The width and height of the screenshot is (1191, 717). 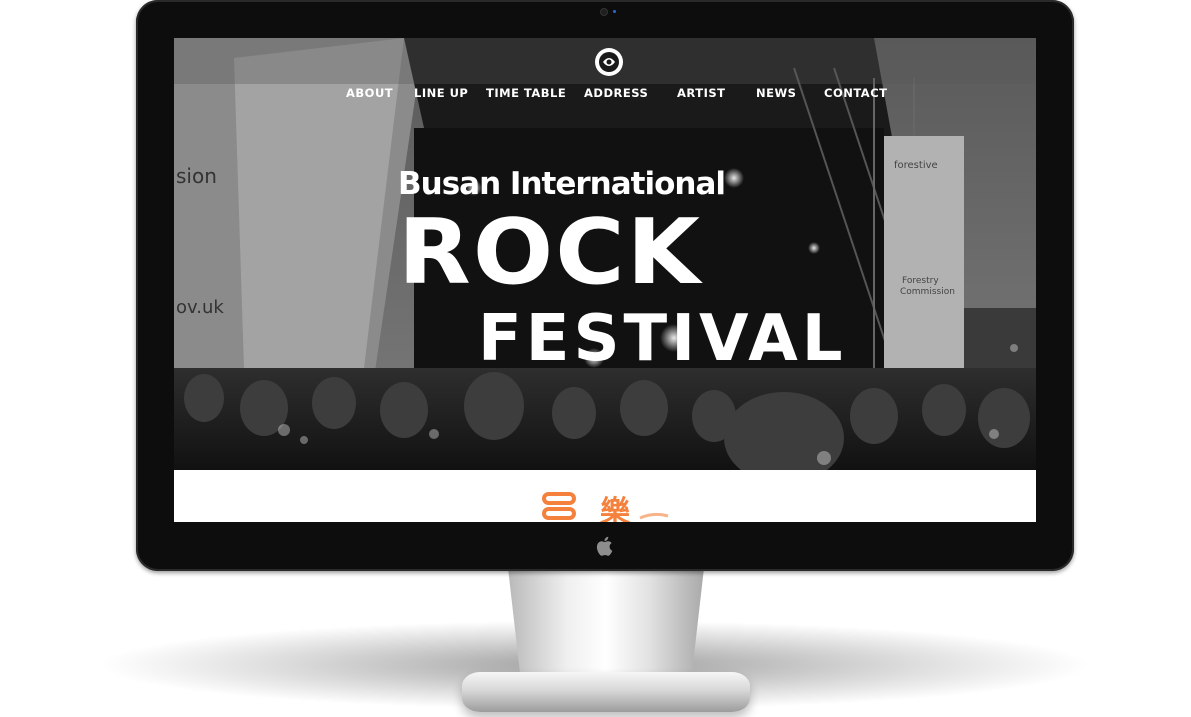 What do you see at coordinates (604, 546) in the screenshot?
I see `apple-icon` at bounding box center [604, 546].